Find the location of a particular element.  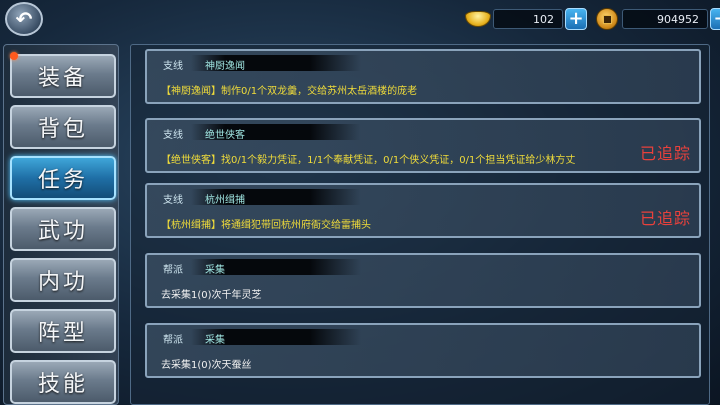

back-button: ↶ is located at coordinates (24, 19).